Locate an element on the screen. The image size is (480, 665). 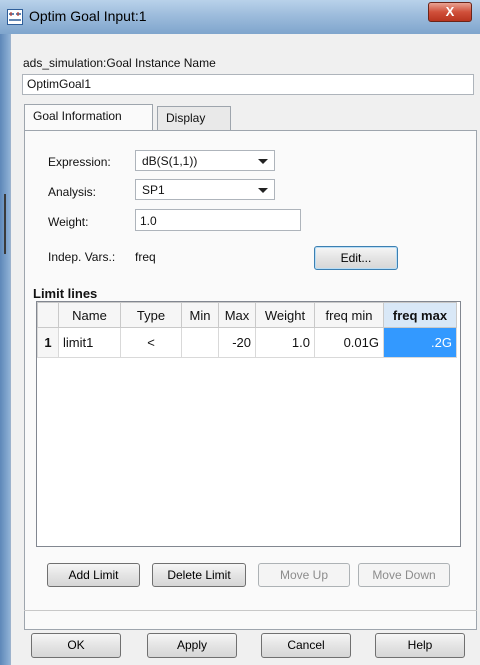
cell-min is located at coordinates (200, 342).